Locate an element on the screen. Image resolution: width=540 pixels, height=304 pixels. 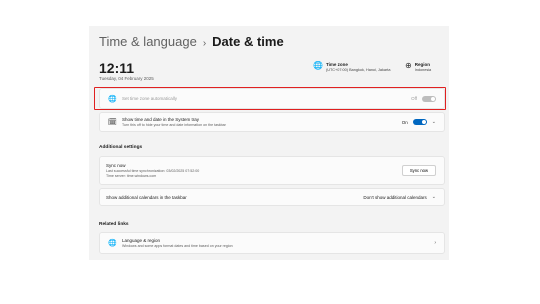
breadcrumb: Time & language › Date & time is located at coordinates (191, 41).